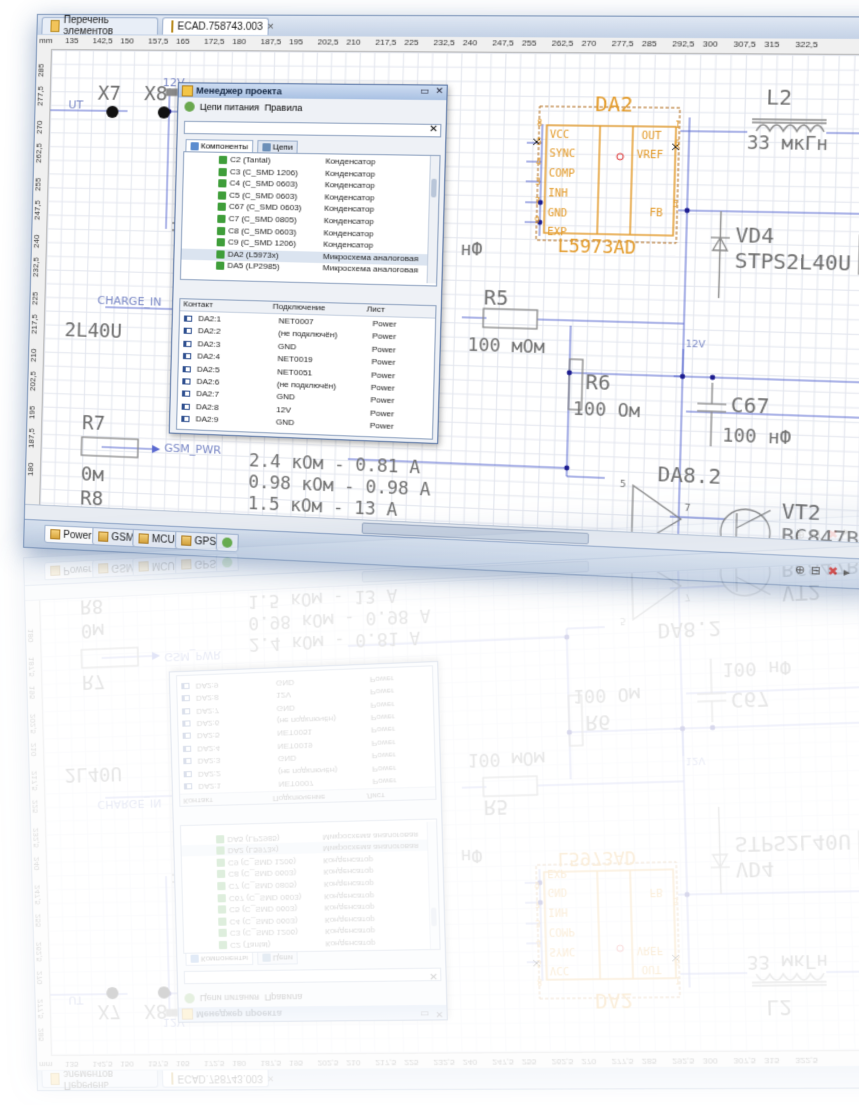  Describe the element at coordinates (37, 210) in the screenshot. I see `ruler-tick-label: 247,5` at that location.